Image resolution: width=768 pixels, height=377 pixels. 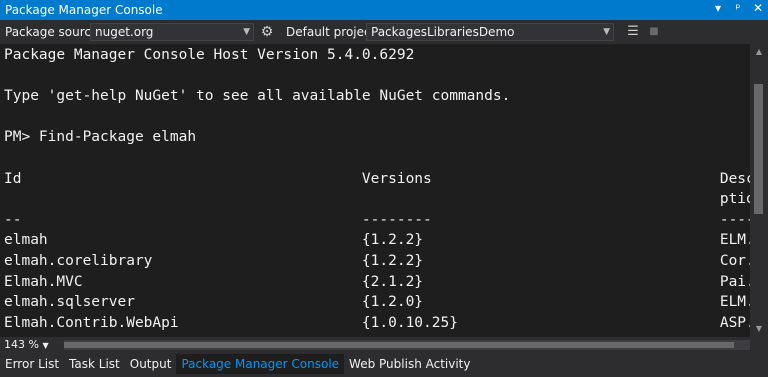 I want to click on package-source-label: Package source:, so click(x=54, y=32).